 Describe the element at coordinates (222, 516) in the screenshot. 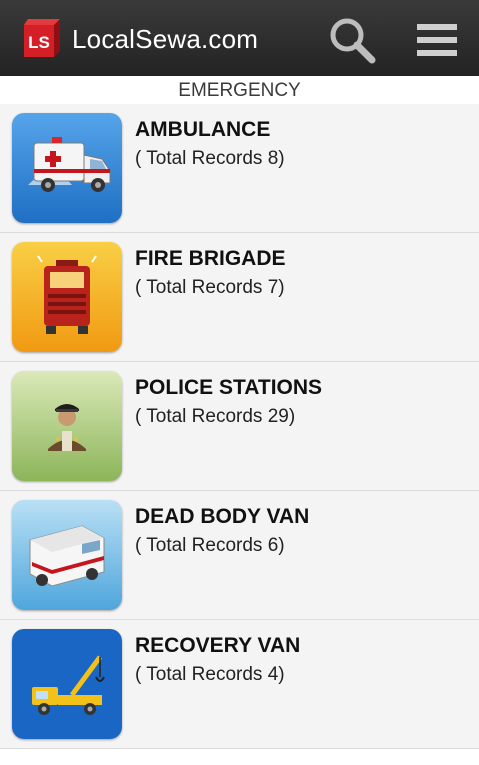

I see `item-title: DEAD BODY VAN` at that location.